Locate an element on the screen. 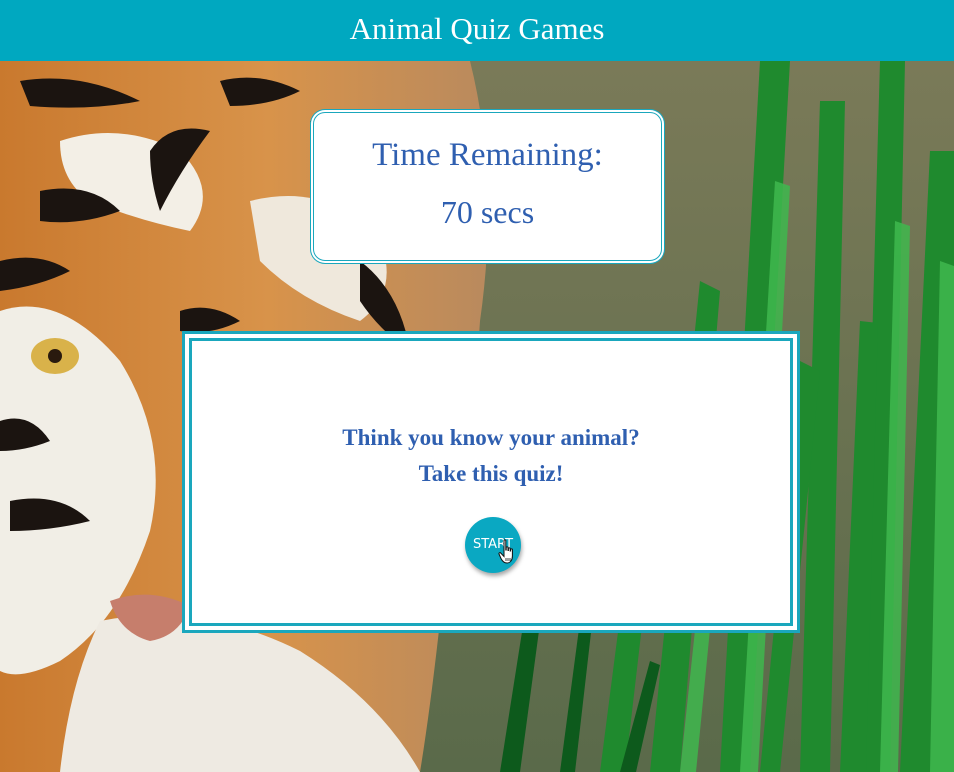 This screenshot has height=772, width=954. app-title: Animal Quiz Games is located at coordinates (477, 28).